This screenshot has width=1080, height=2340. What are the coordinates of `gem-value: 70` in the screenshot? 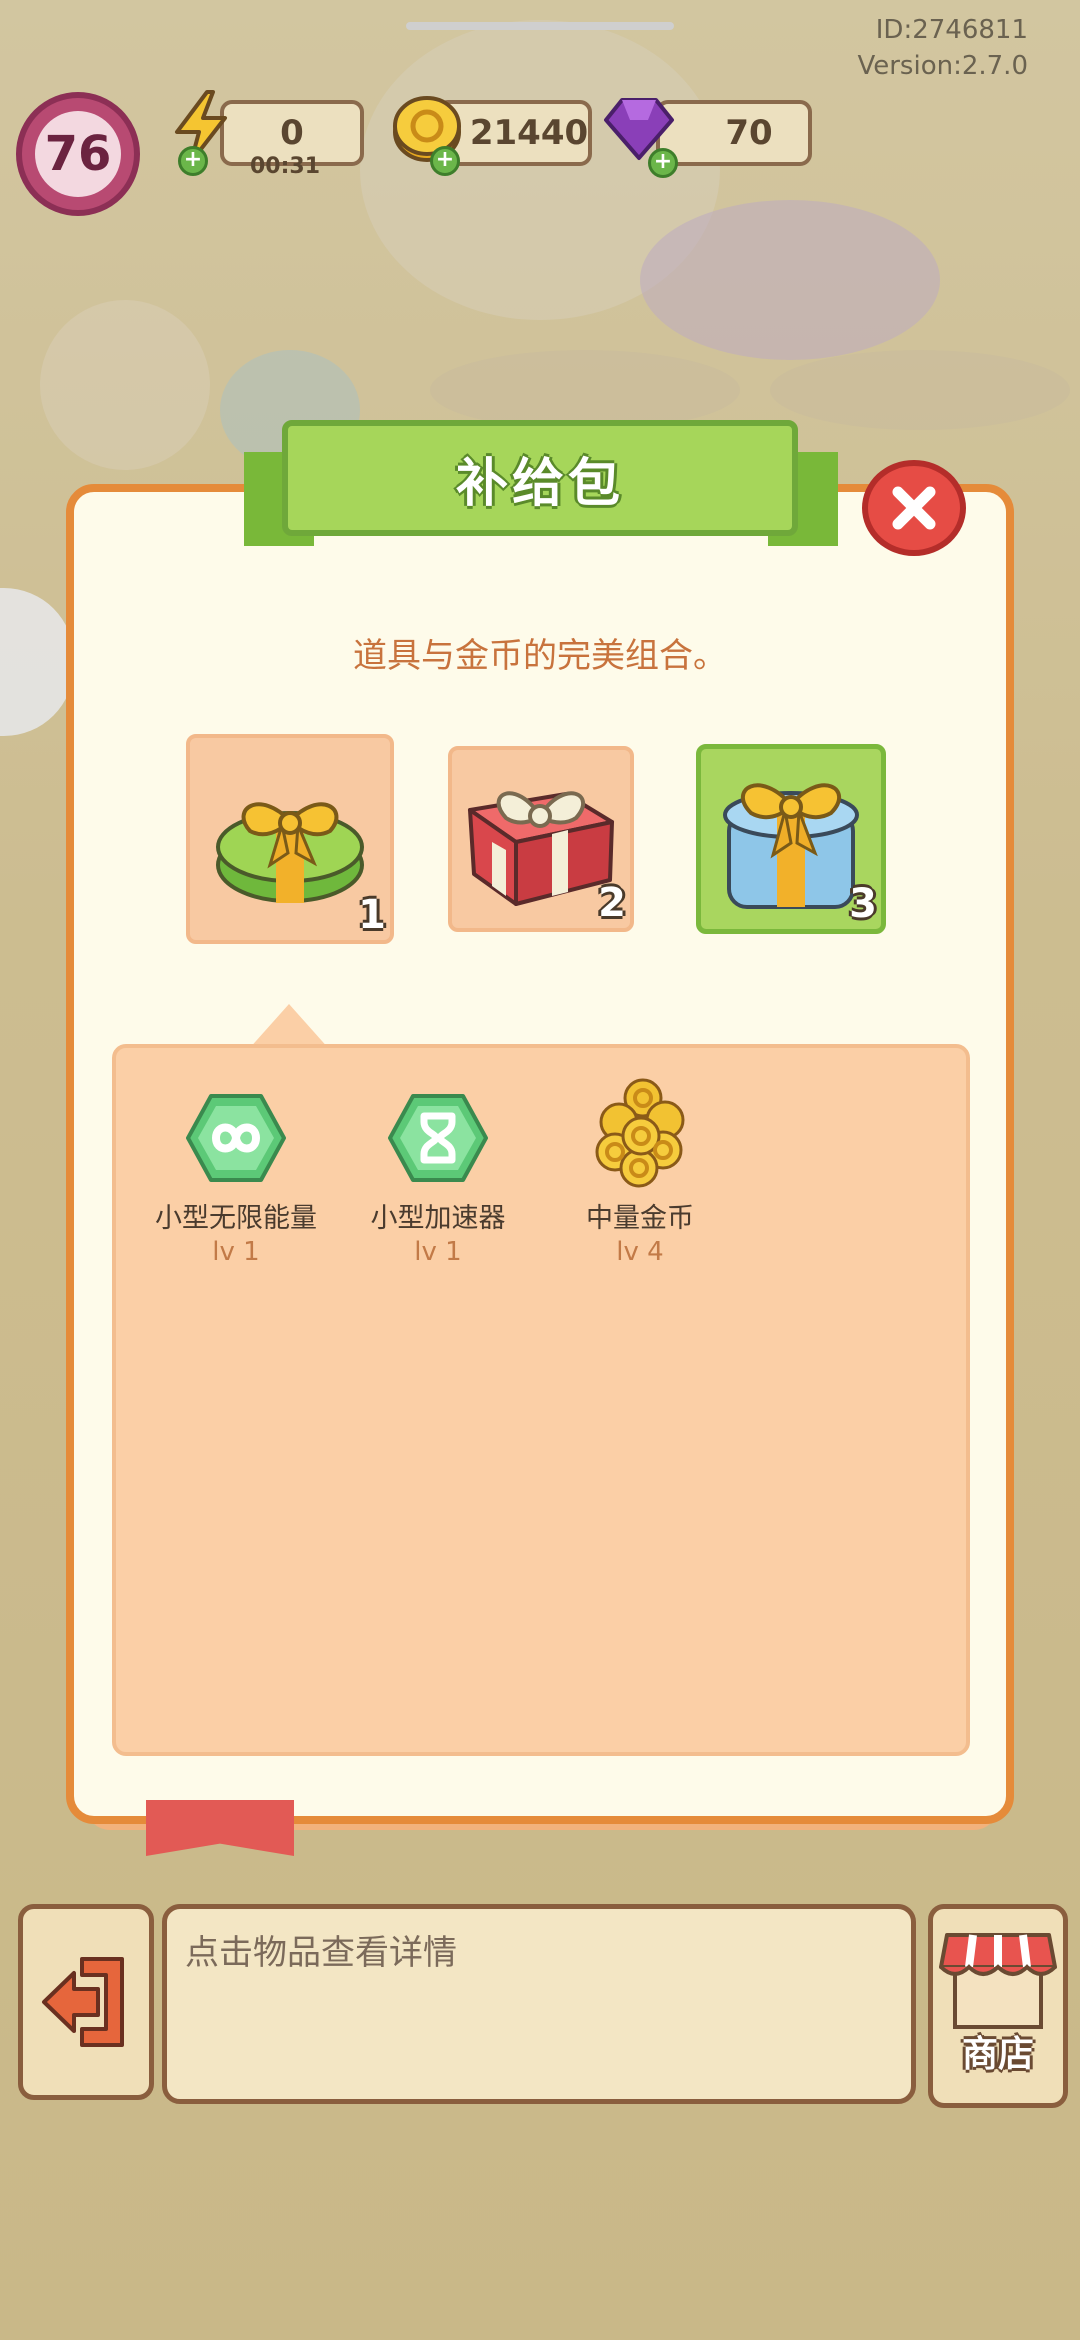 It's located at (749, 133).